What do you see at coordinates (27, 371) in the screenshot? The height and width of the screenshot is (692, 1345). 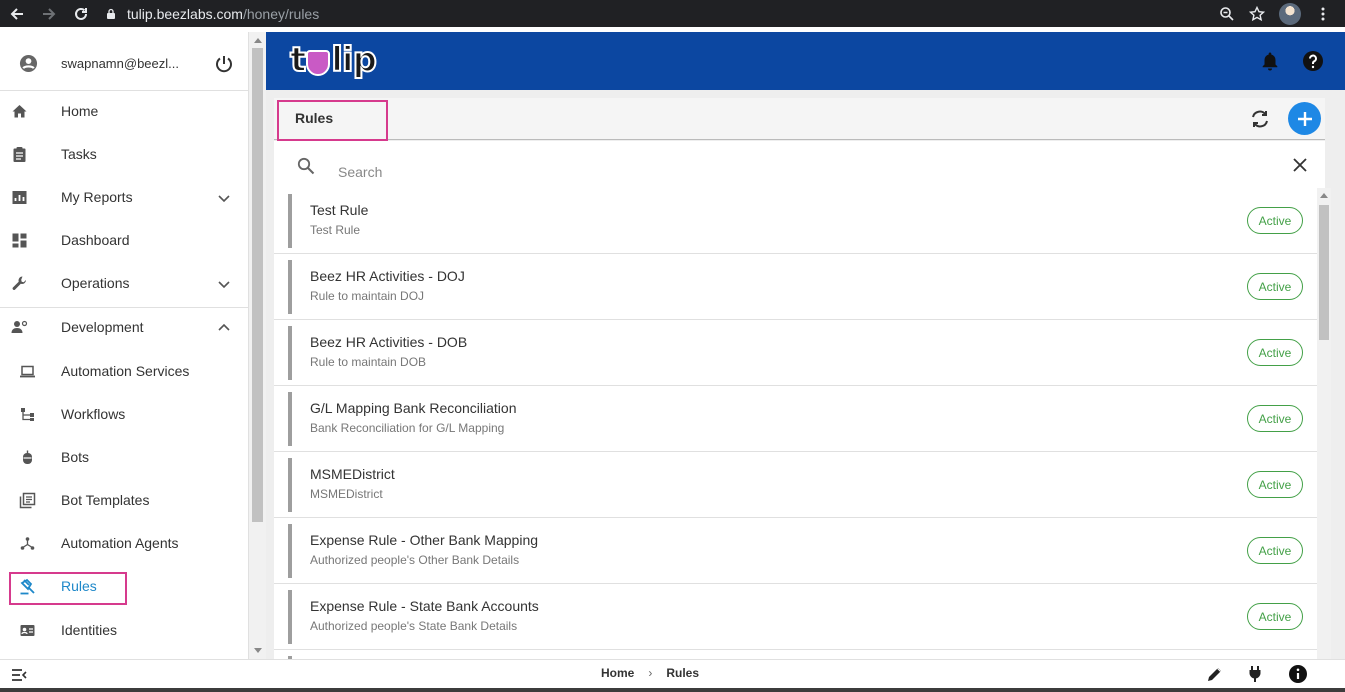 I see `laptop-icon` at bounding box center [27, 371].